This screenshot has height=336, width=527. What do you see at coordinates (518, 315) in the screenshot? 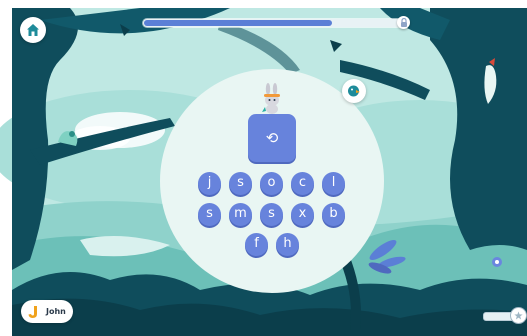
I see `star-icon` at bounding box center [518, 315].